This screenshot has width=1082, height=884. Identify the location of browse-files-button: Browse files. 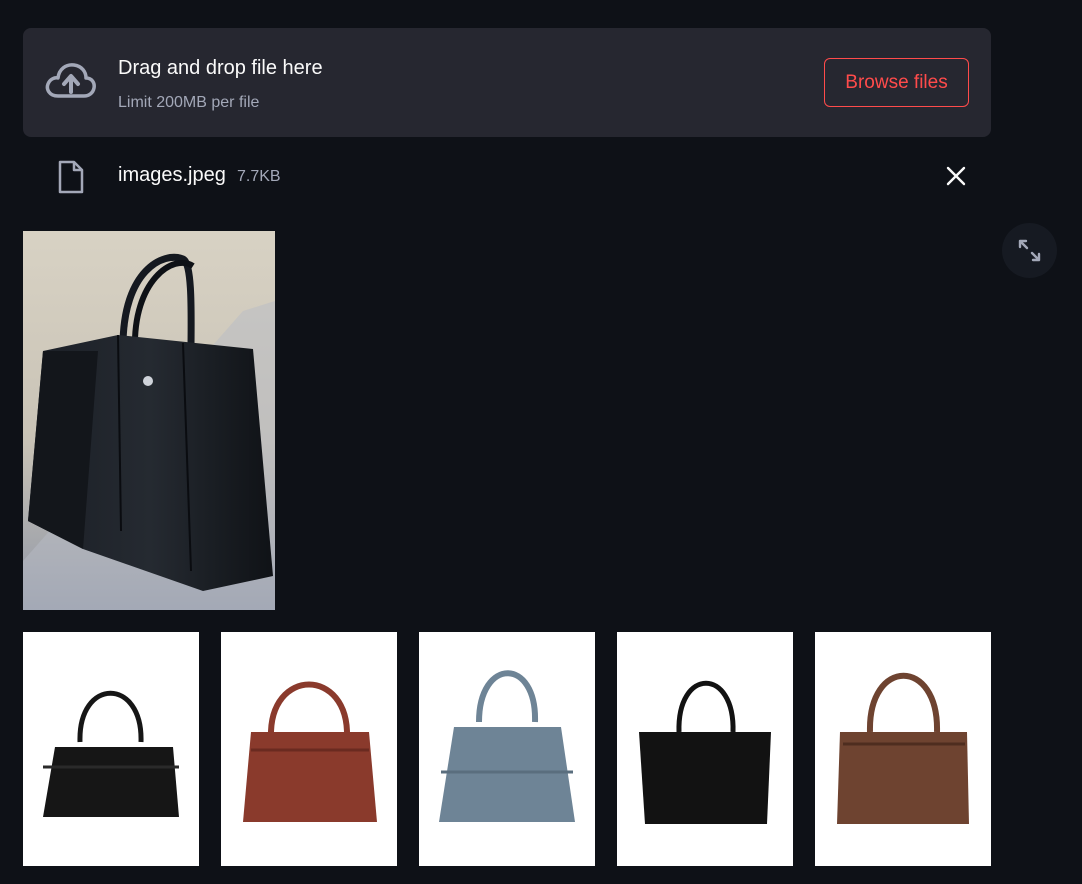
(896, 82).